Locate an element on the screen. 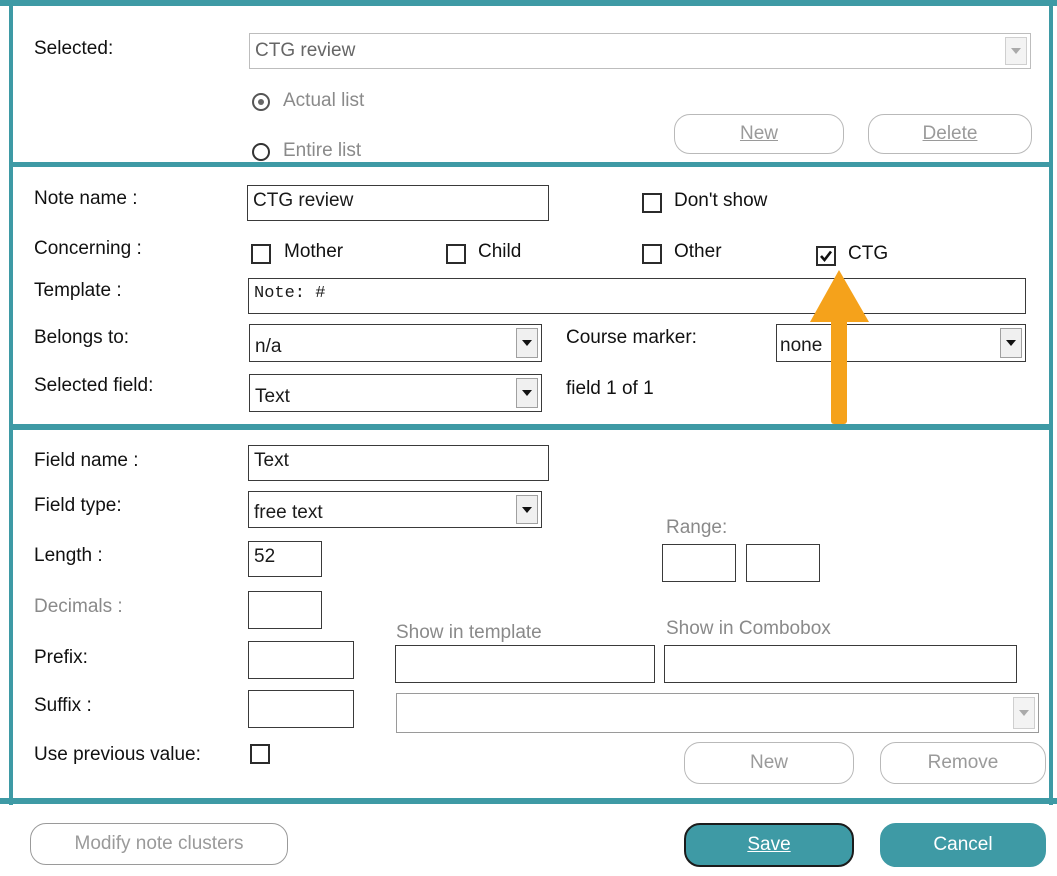 The image size is (1057, 876). selected-field-label: Selected field: is located at coordinates (94, 385).